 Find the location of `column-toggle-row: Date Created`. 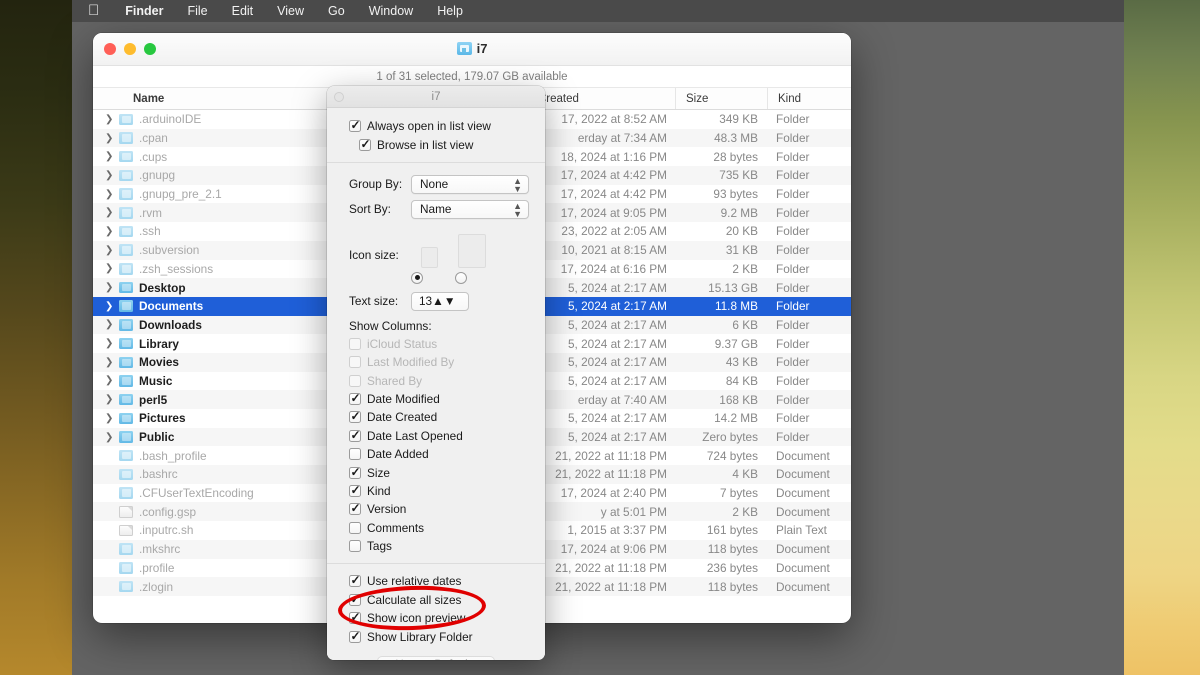

column-toggle-row: Date Created is located at coordinates (436, 417).